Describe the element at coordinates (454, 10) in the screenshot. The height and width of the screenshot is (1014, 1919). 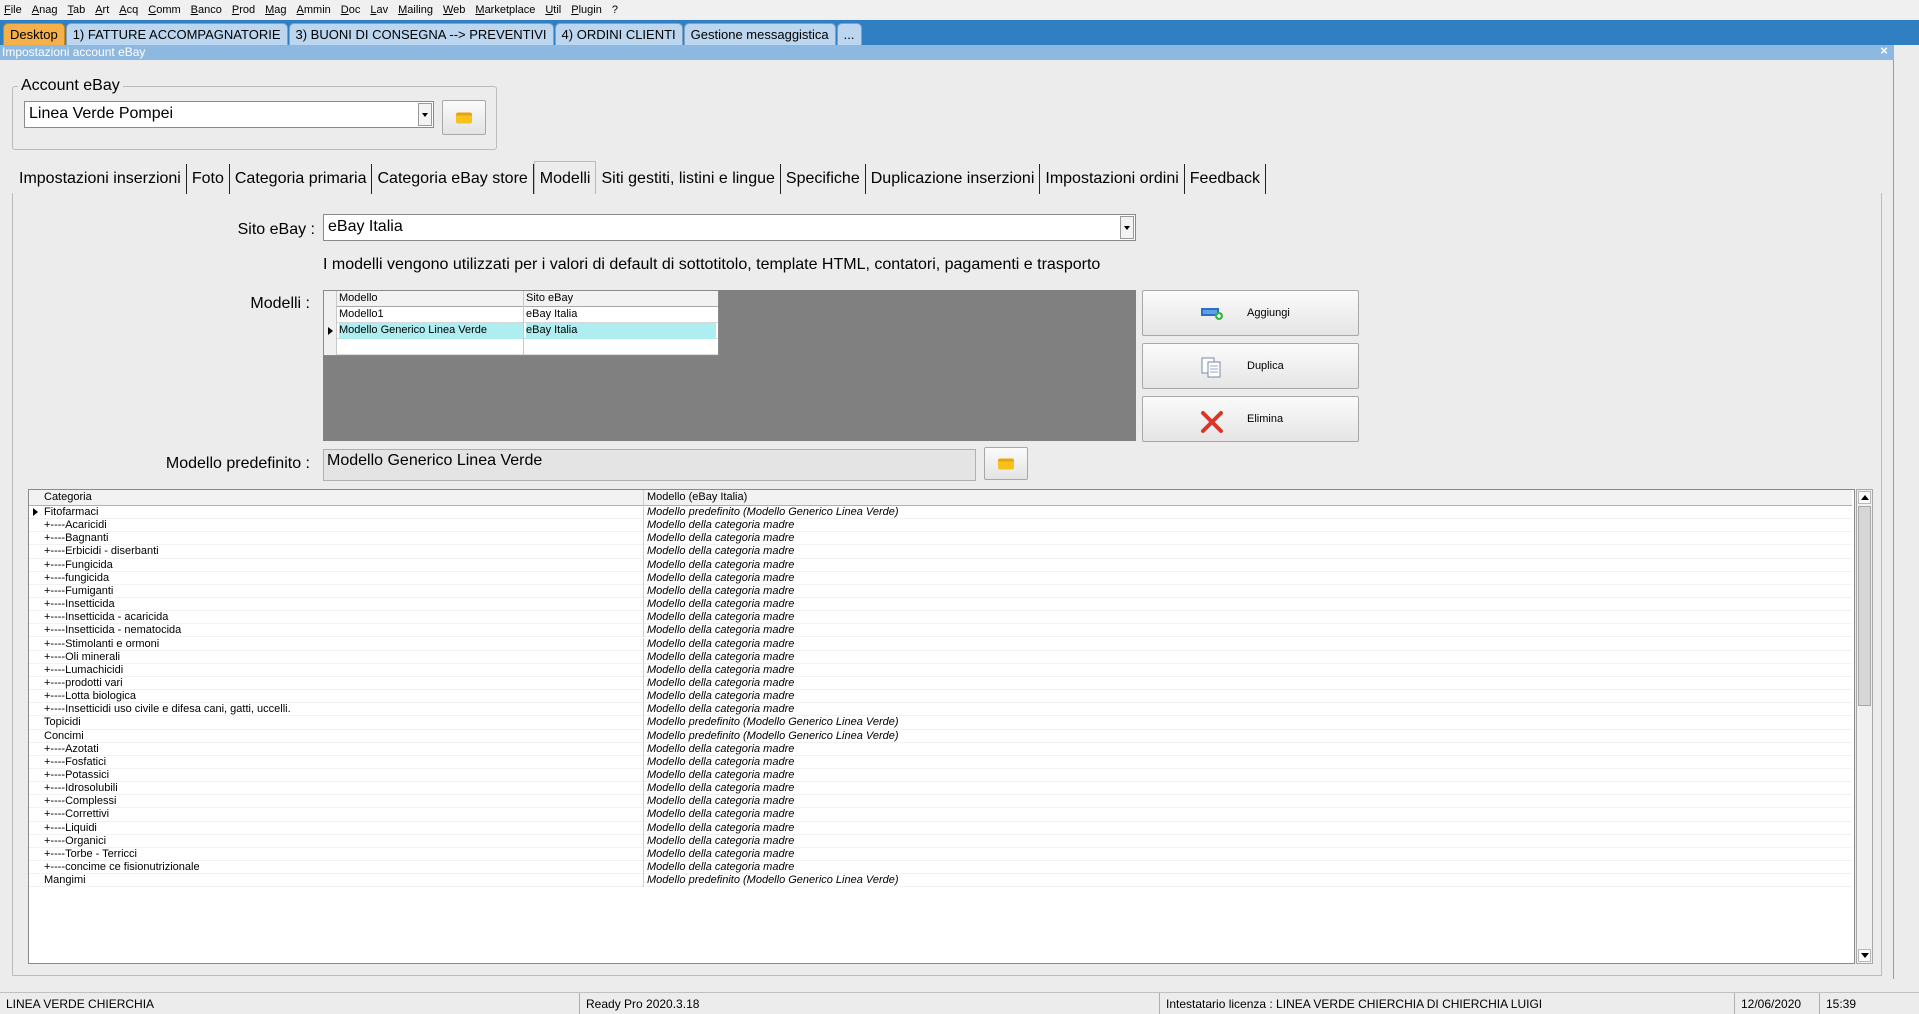
I see `menu-item: Web` at that location.